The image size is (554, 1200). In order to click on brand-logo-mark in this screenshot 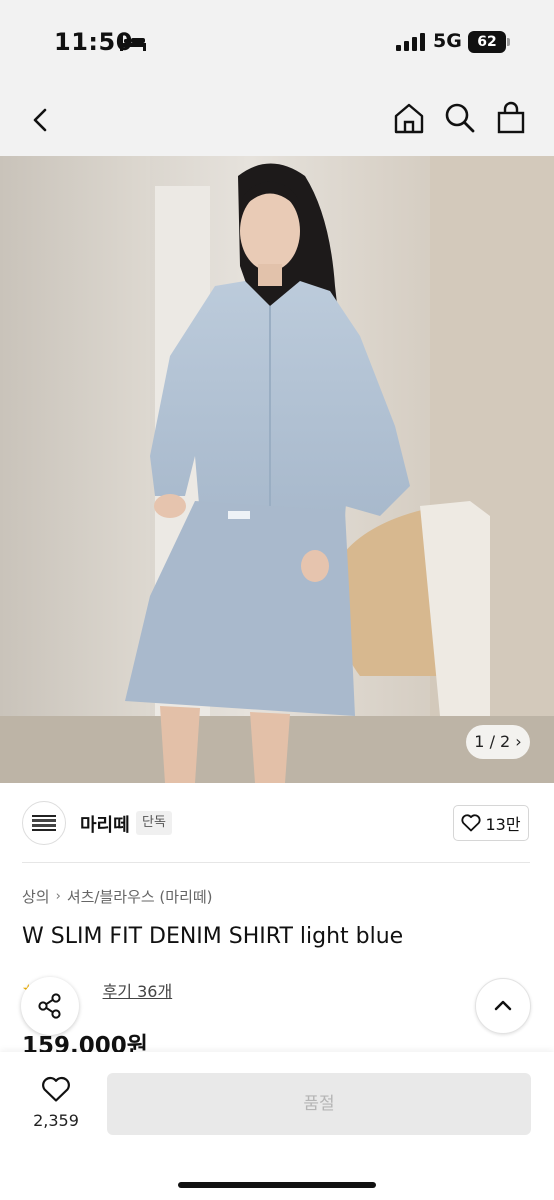, I will do `click(44, 823)`.